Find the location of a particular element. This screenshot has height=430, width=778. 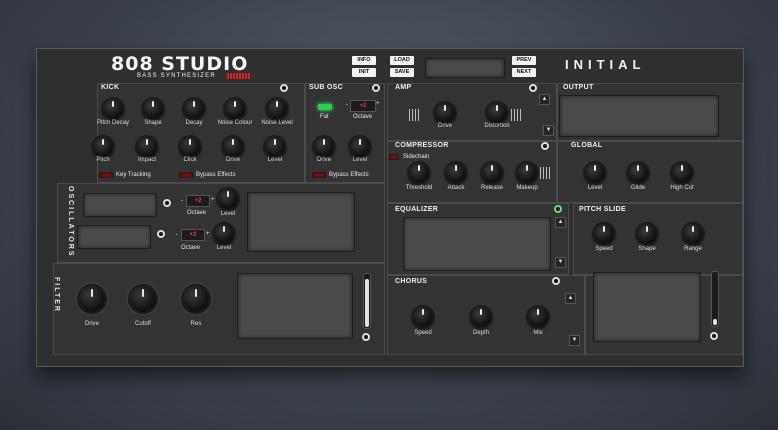

kick-bypass-led is located at coordinates (186, 175).